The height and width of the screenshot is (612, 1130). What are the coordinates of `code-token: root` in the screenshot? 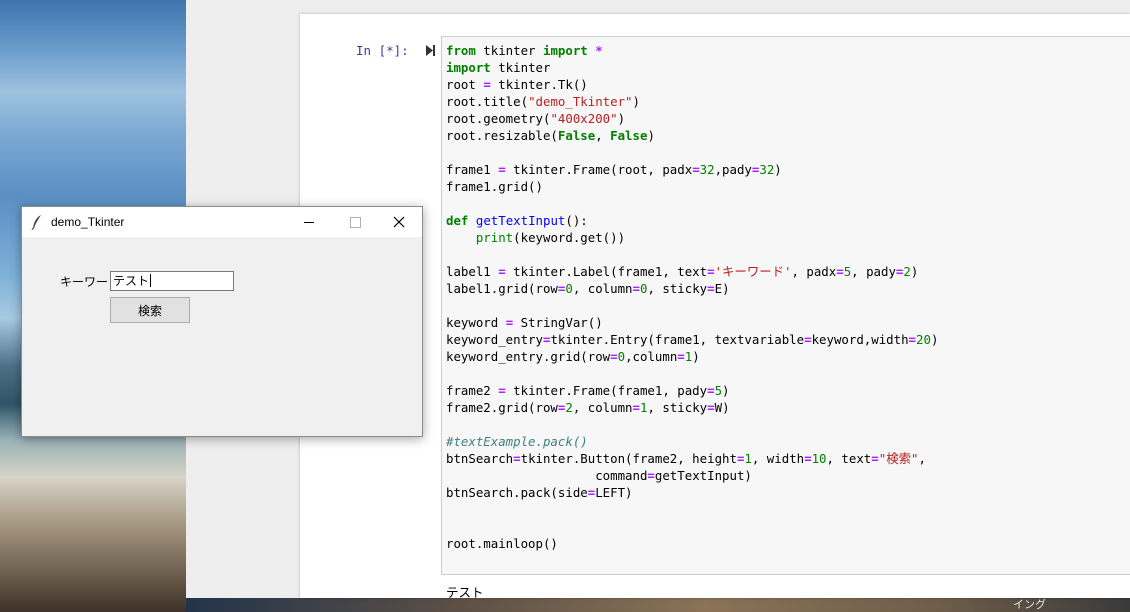 It's located at (465, 84).